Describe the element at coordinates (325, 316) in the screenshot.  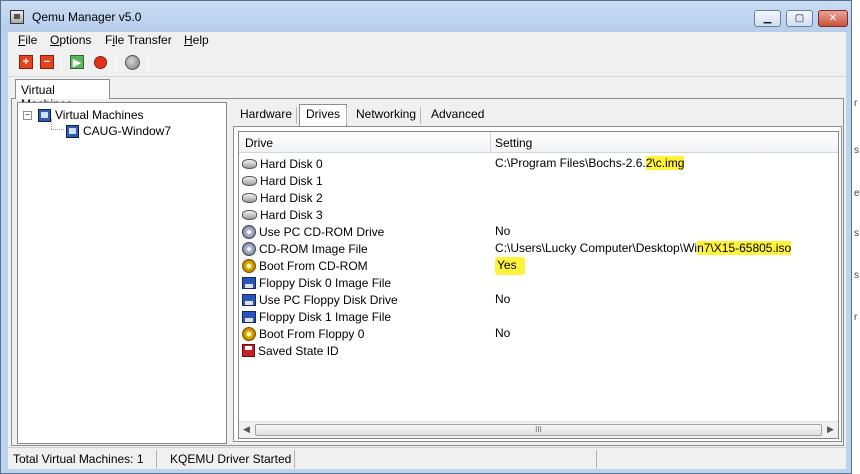
I see `drive-label: Floppy Disk 1 Image File` at that location.